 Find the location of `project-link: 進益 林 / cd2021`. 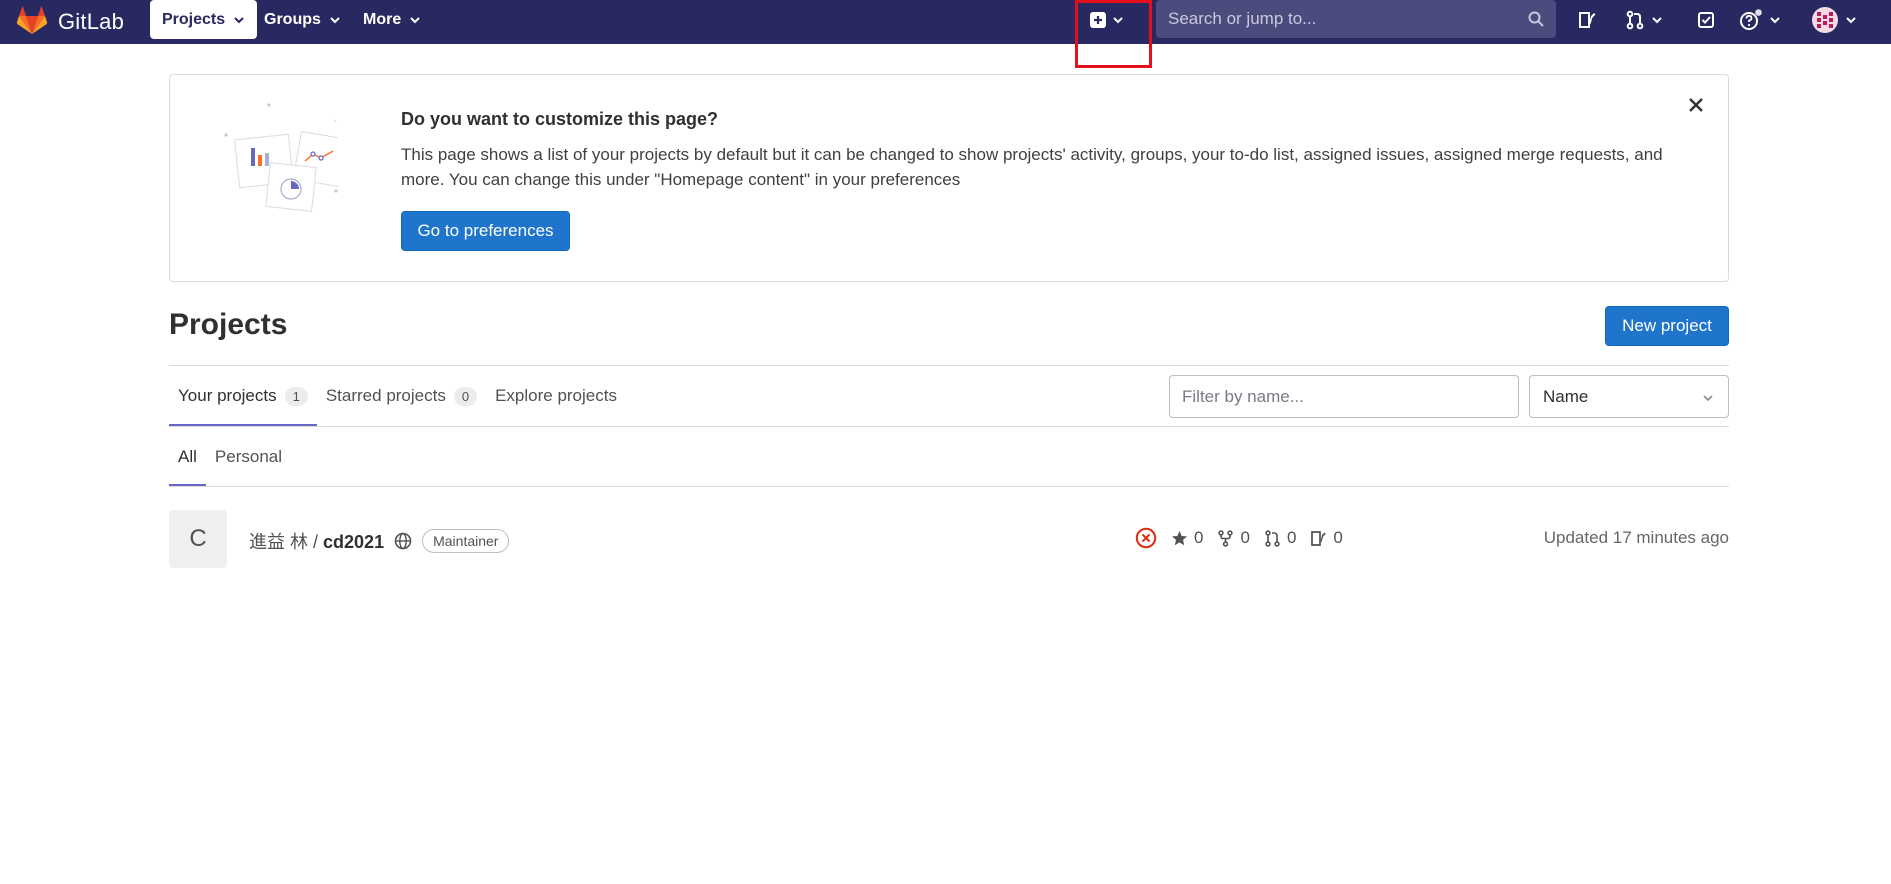

project-link: 進益 林 / cd2021 is located at coordinates (316, 541).